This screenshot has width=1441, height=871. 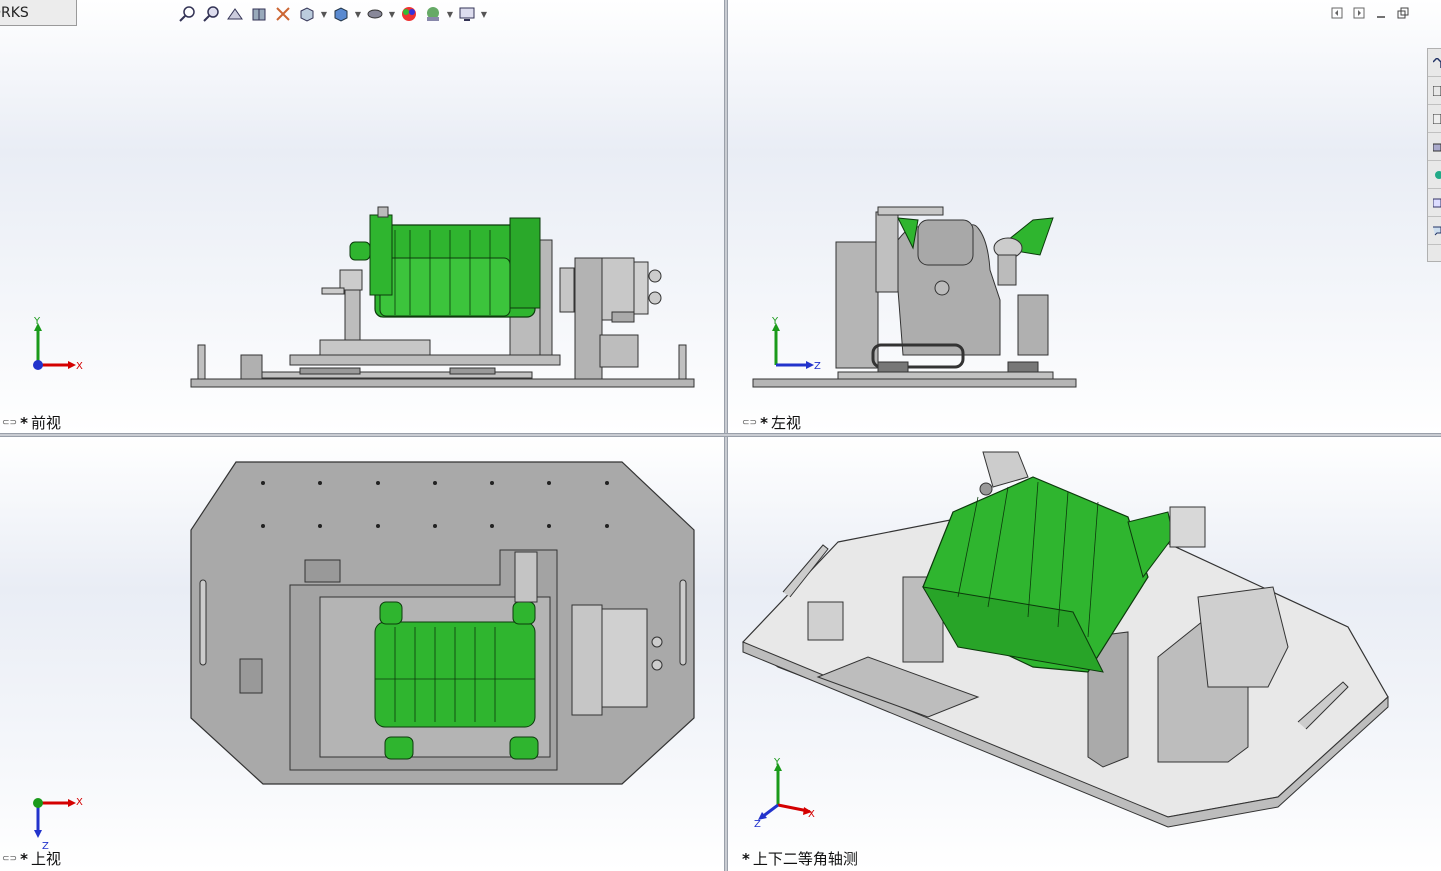 What do you see at coordinates (1434, 119) in the screenshot?
I see `design-library-icon` at bounding box center [1434, 119].